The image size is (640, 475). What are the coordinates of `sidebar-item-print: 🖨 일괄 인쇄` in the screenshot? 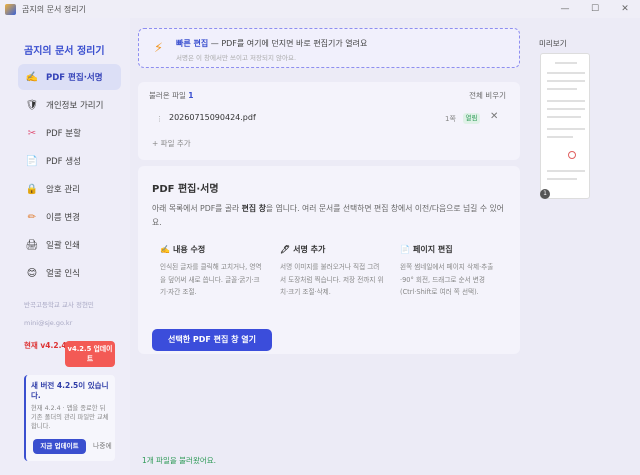 It's located at (69, 245).